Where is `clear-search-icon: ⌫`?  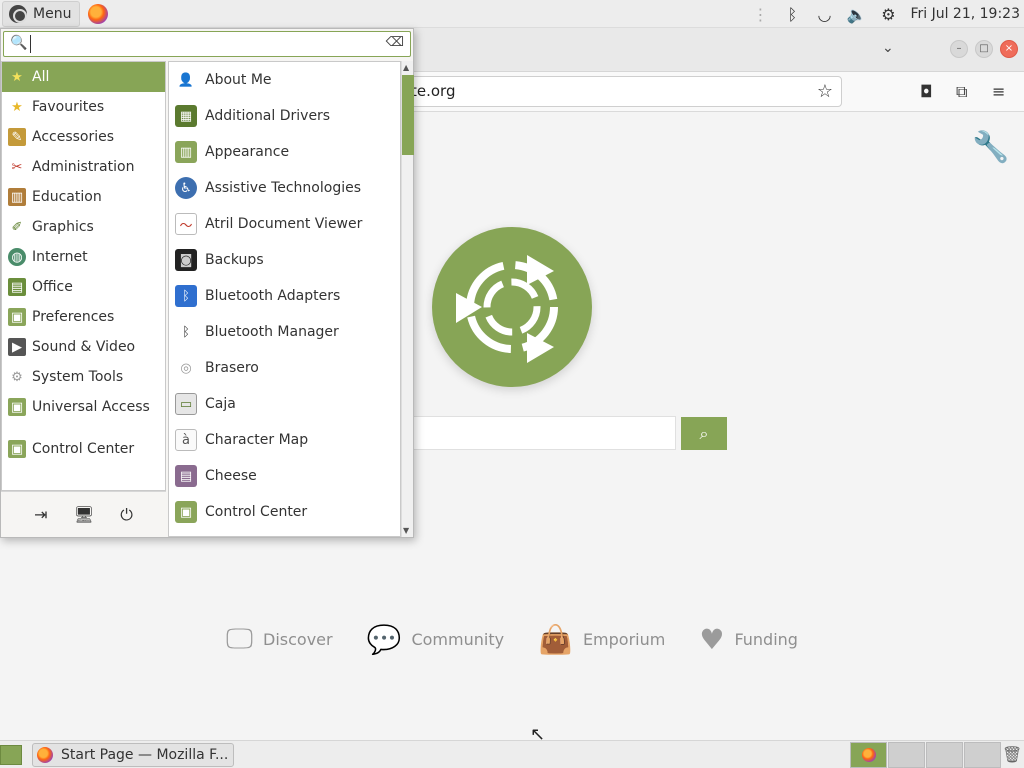
clear-search-icon: ⌫ is located at coordinates (395, 42).